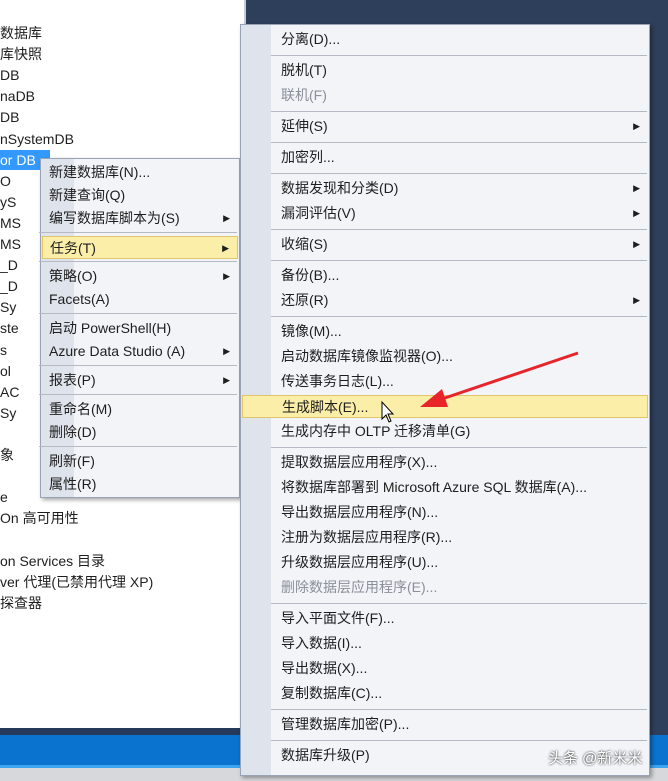 The width and height of the screenshot is (668, 781). I want to click on menu-item: Azure Data Studio (A) ▶, so click(140, 351).